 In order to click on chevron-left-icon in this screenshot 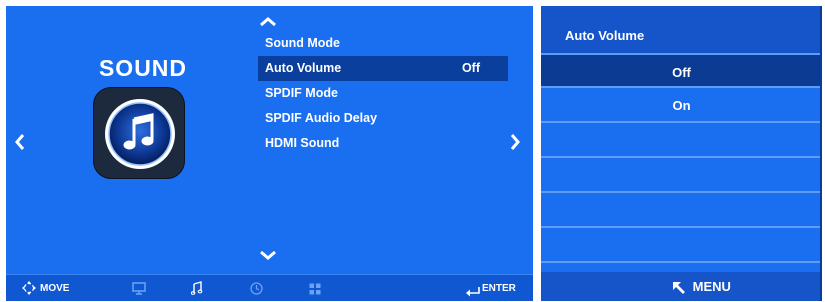, I will do `click(20, 142)`.